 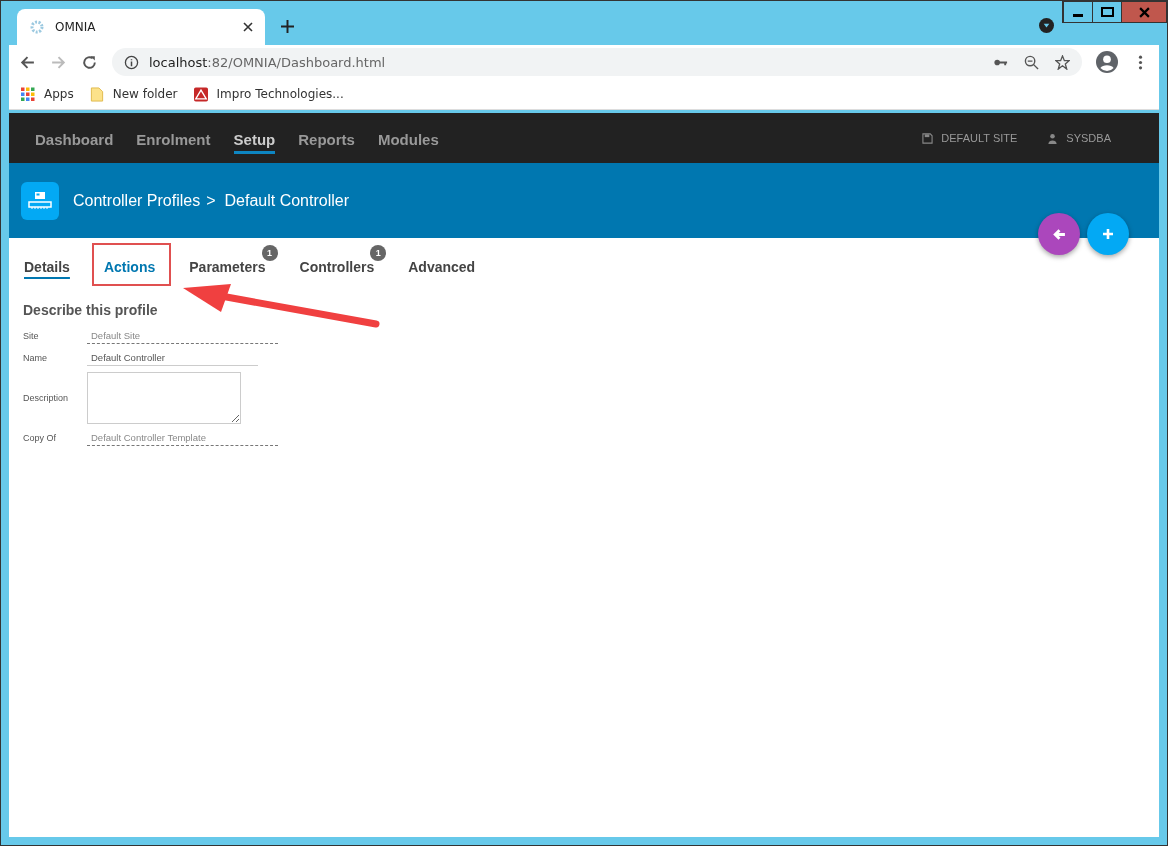 What do you see at coordinates (1107, 62) in the screenshot?
I see `account-icon` at bounding box center [1107, 62].